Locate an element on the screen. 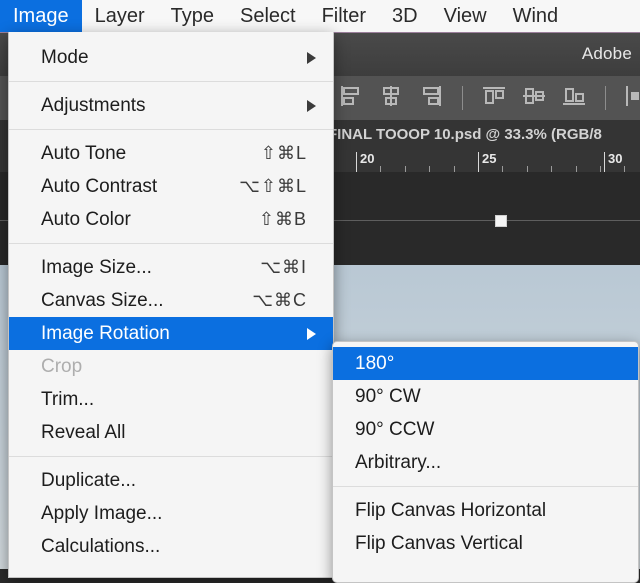 This screenshot has height=583, width=640. align-horizontal-centers-icon is located at coordinates (391, 98).